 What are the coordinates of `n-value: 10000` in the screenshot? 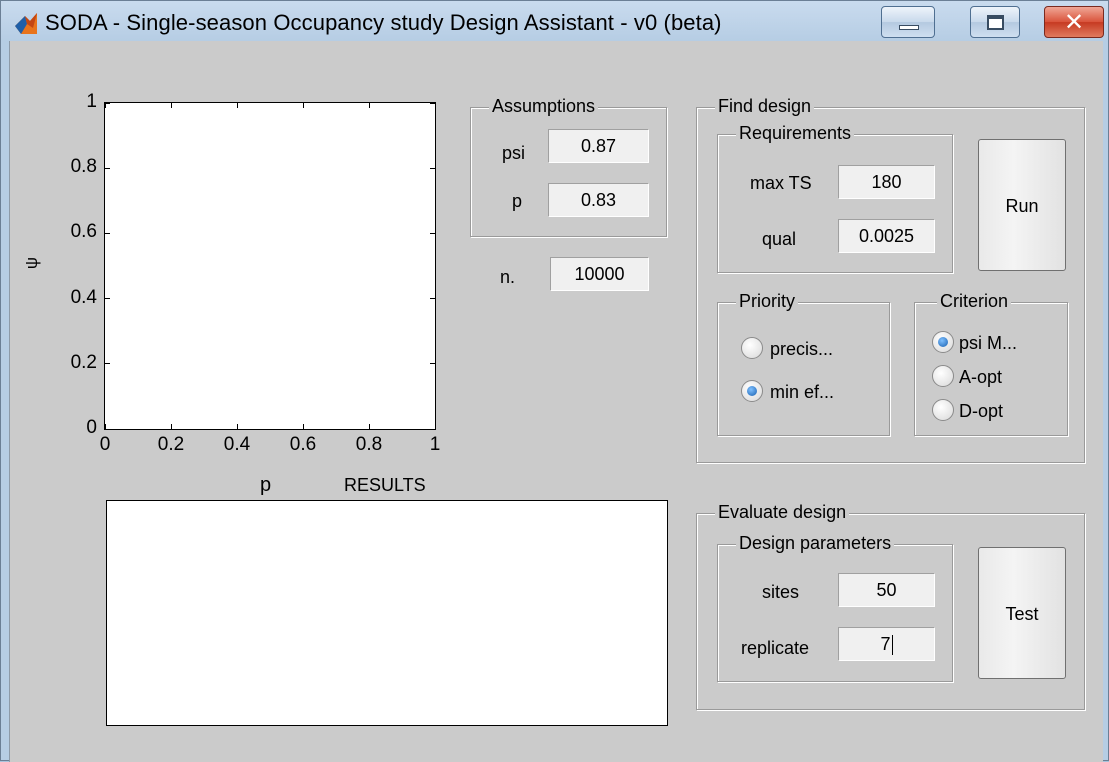 It's located at (599, 274).